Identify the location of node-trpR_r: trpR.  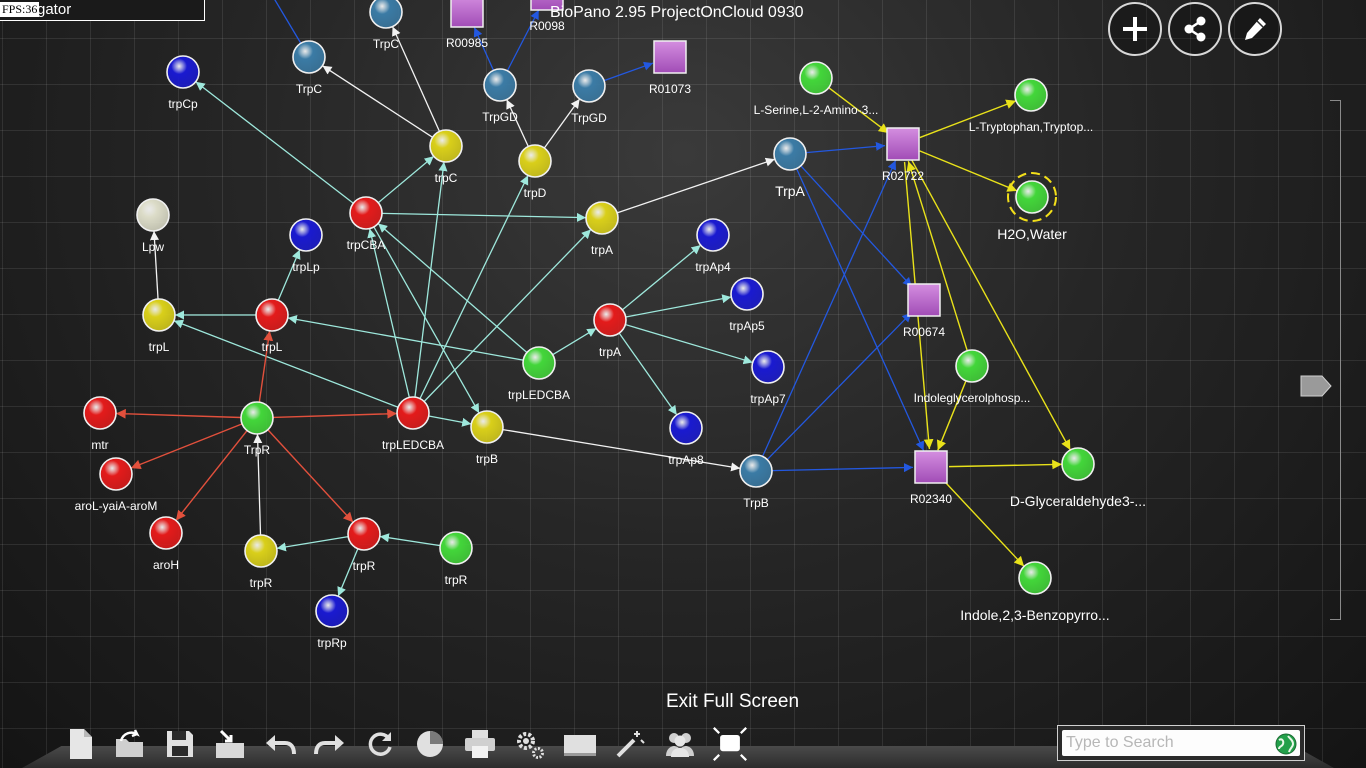
(364, 545).